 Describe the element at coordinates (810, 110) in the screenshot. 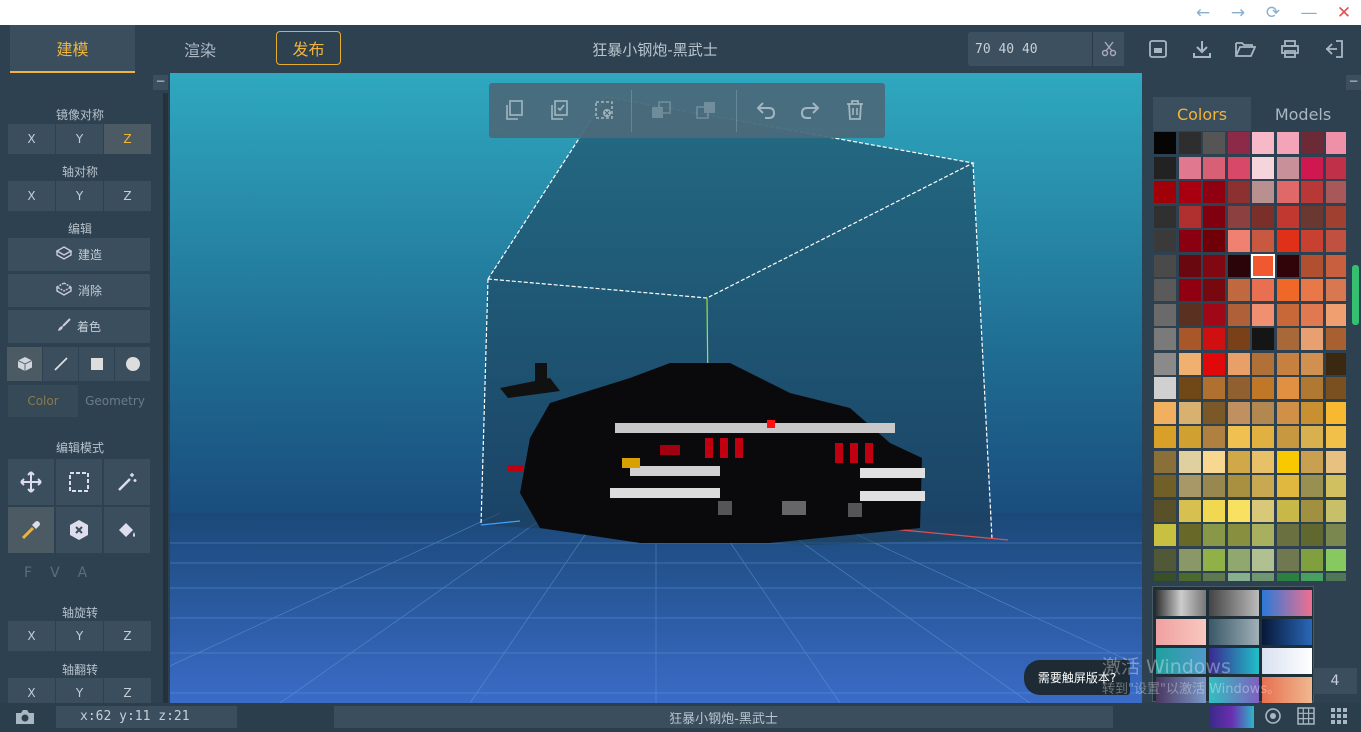

I see `redo-icon` at that location.